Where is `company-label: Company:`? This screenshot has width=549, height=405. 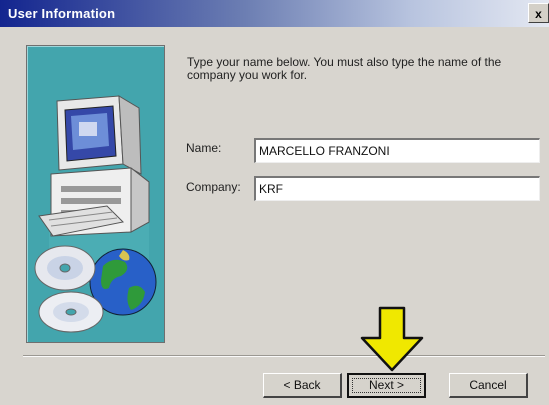 company-label: Company: is located at coordinates (213, 187).